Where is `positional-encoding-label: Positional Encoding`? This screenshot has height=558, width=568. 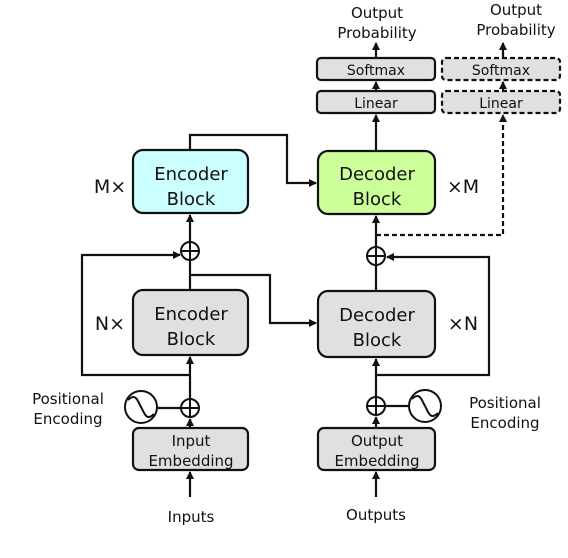
positional-encoding-label: Positional Encoding is located at coordinates (68, 409).